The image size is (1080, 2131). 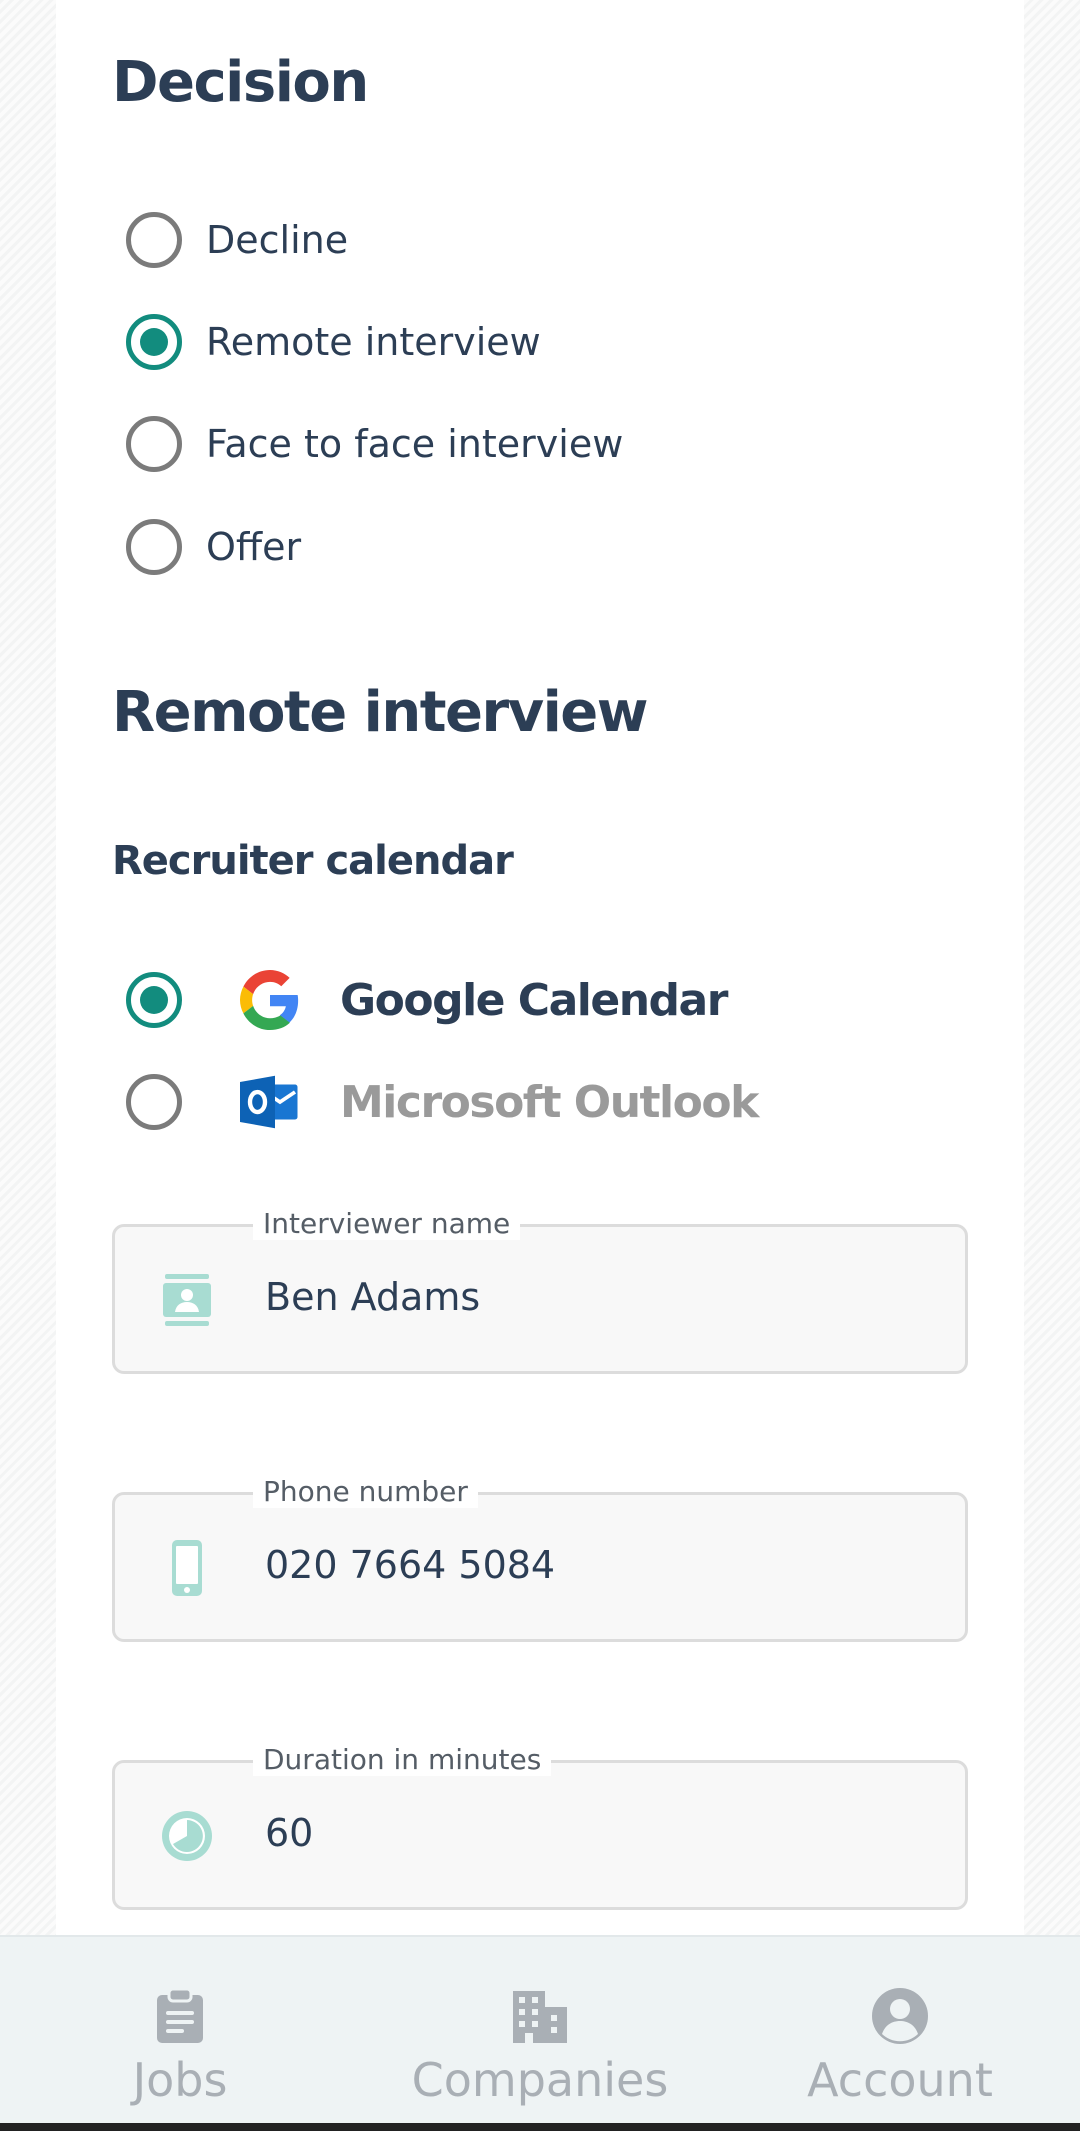 I want to click on mobile-phone-icon, so click(x=187, y=1568).